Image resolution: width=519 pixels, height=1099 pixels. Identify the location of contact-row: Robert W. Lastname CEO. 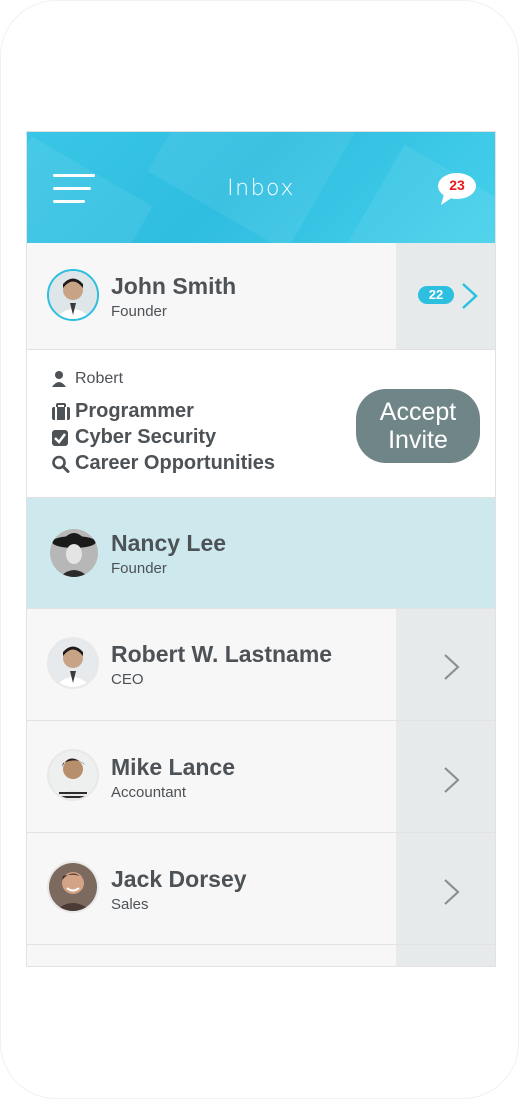
(261, 665).